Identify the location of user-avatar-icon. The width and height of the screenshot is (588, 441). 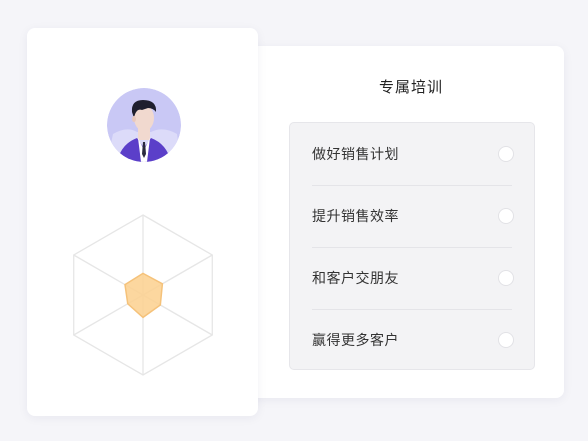
(144, 125).